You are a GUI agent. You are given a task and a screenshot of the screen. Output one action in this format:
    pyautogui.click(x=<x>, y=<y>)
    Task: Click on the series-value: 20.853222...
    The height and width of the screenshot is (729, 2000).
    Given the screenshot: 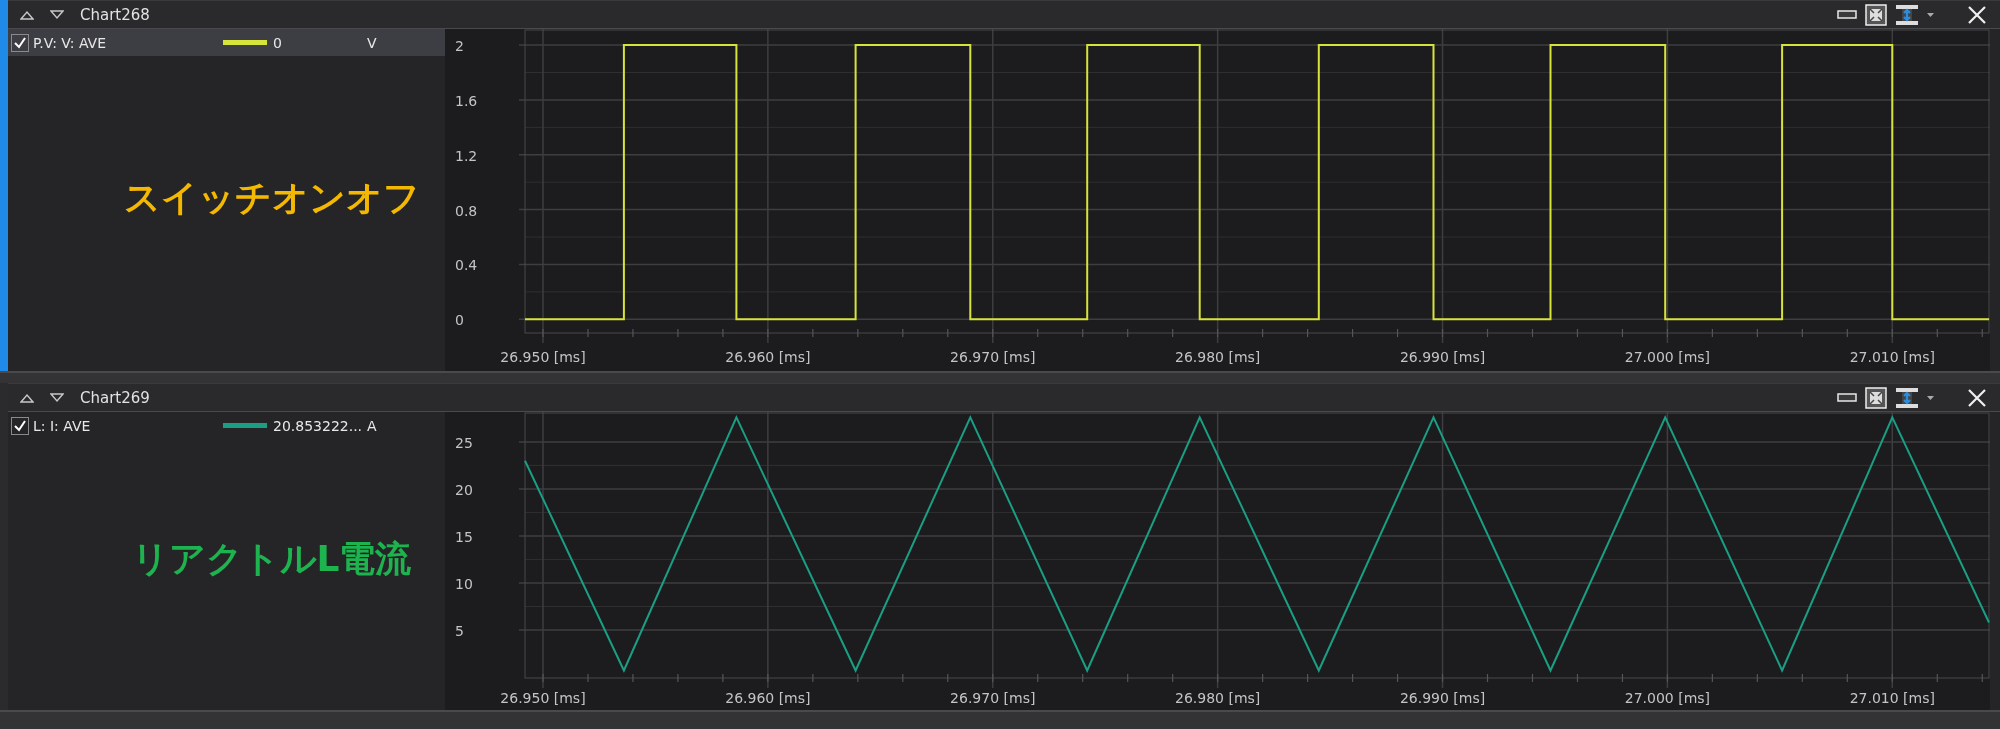 What is the action you would take?
    pyautogui.click(x=318, y=425)
    